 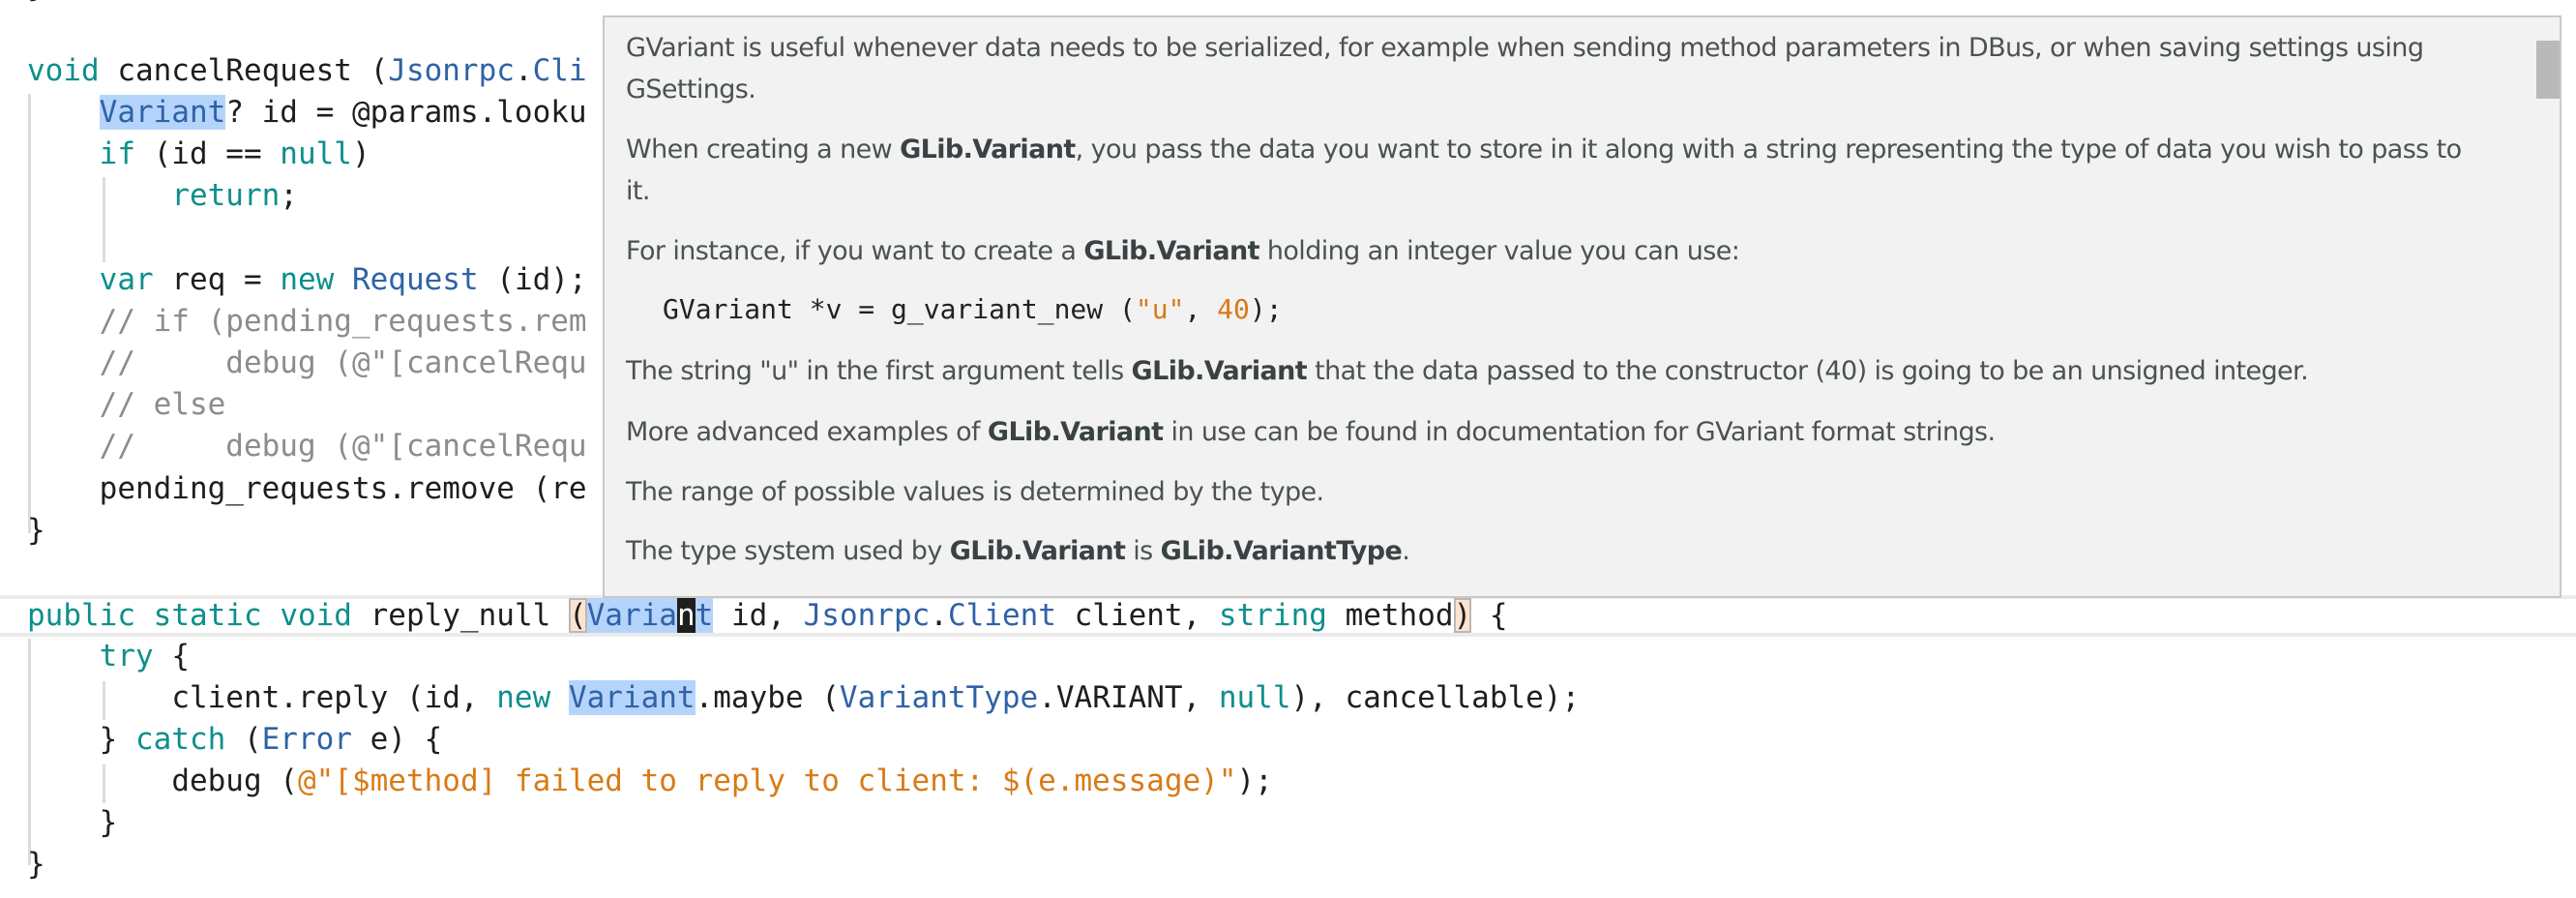 I want to click on type-name: Error, so click(x=306, y=739).